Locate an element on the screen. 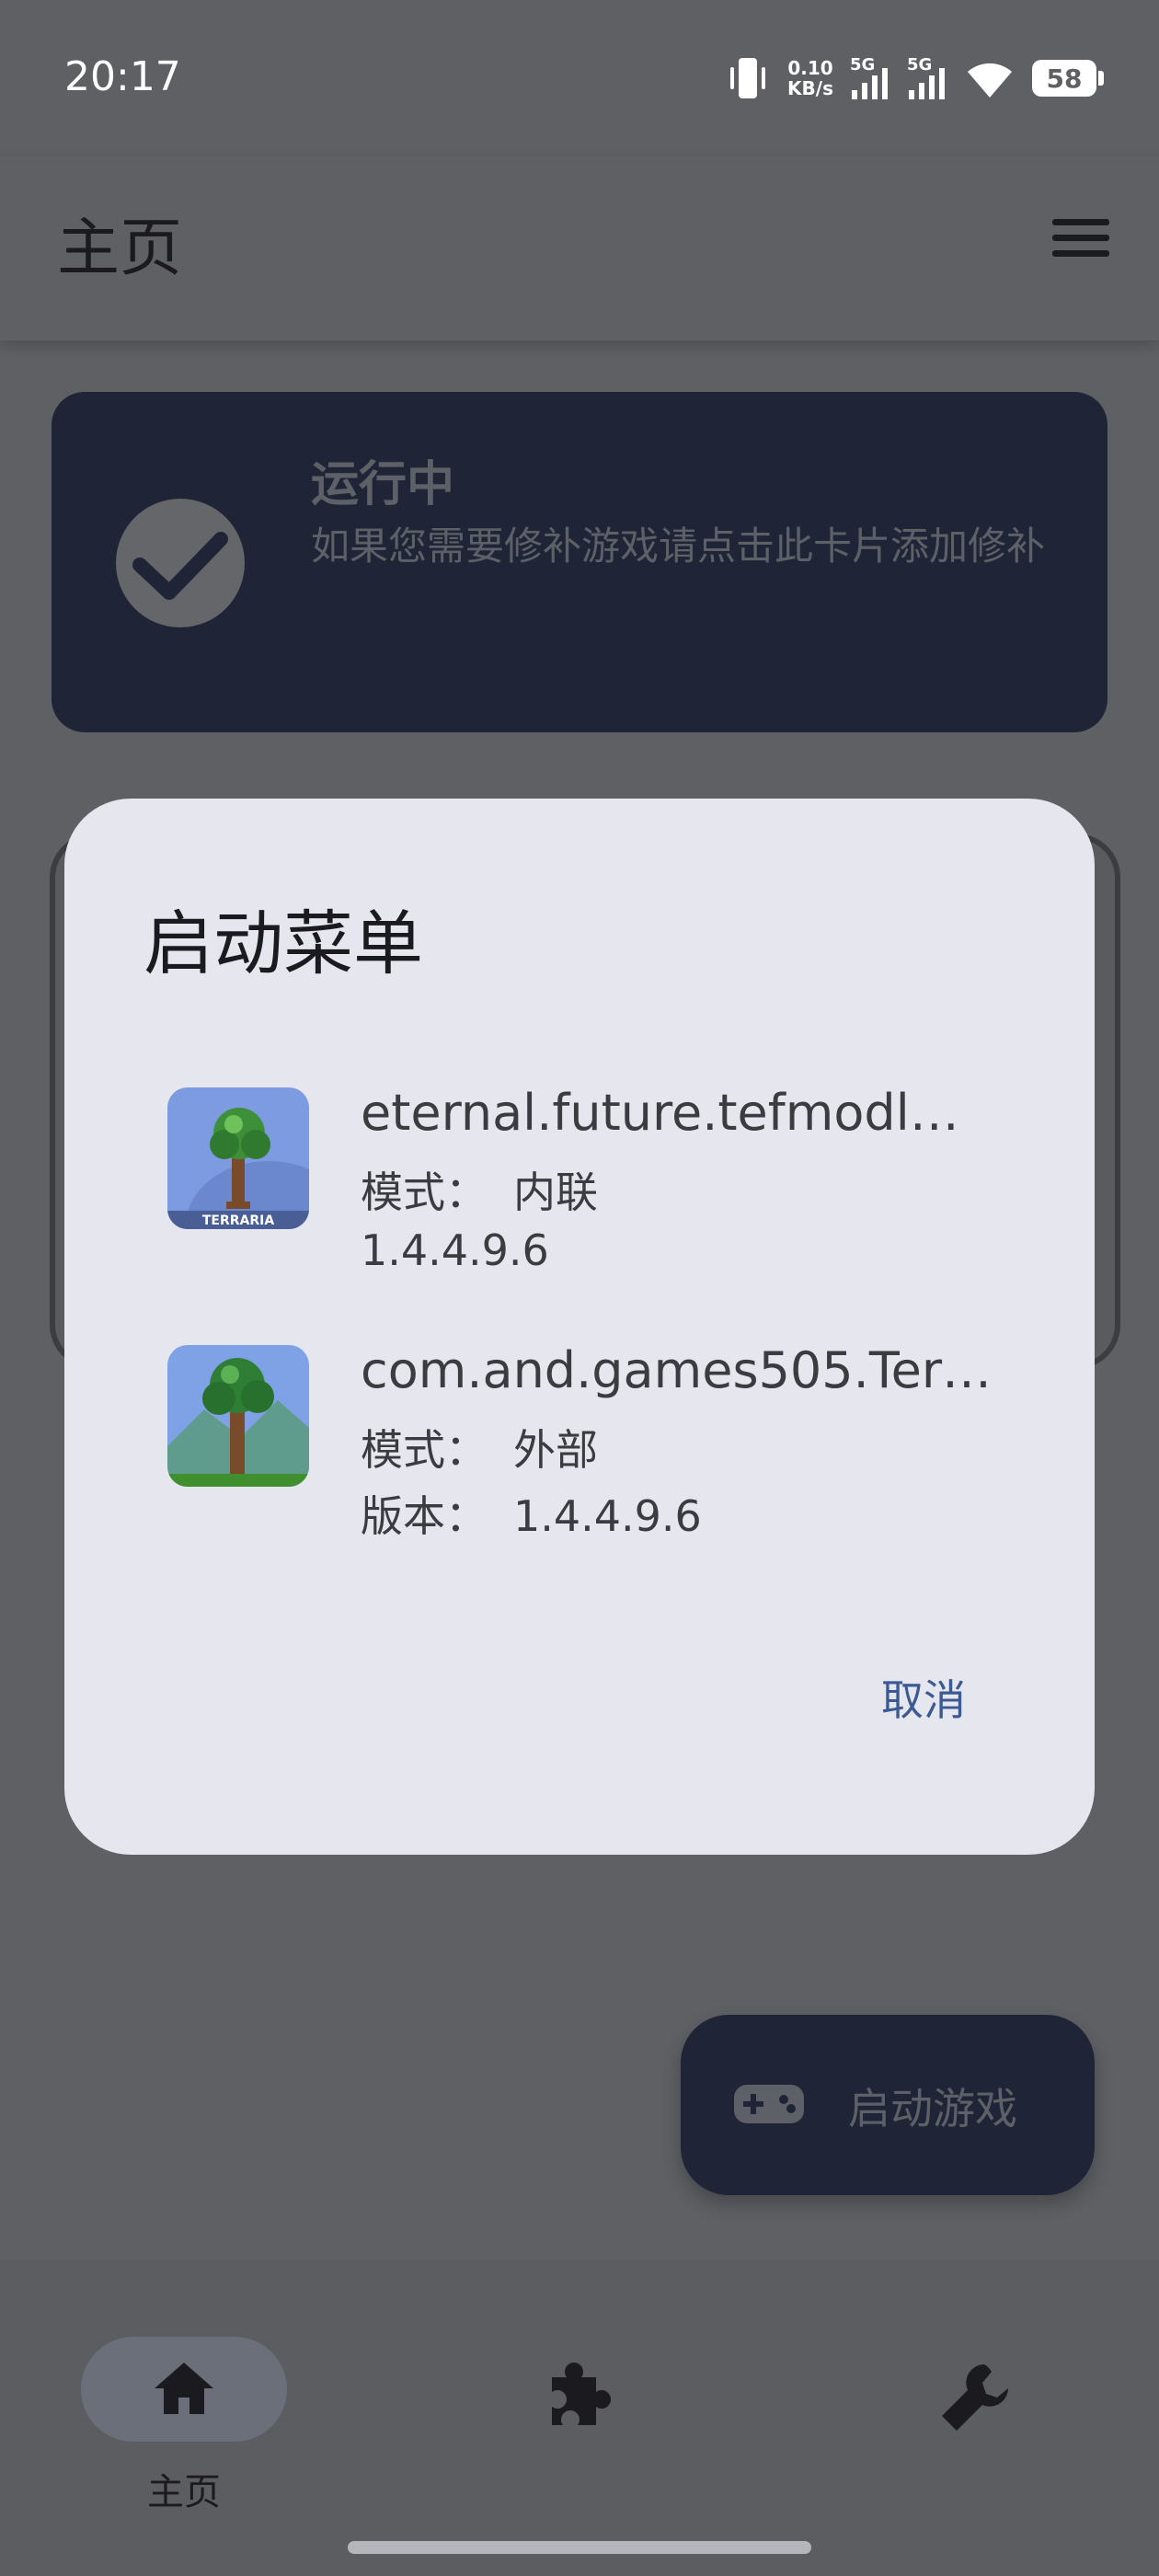 The image size is (1159, 2576). mode-value: 内联 is located at coordinates (555, 1192).